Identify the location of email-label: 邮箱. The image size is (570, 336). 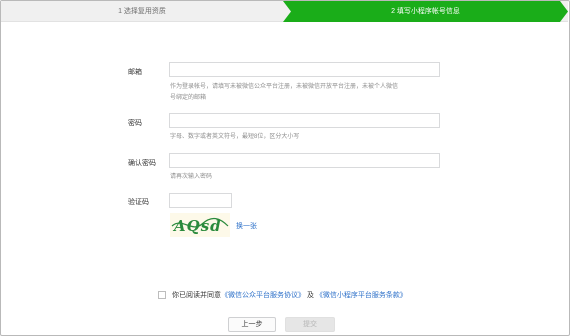
(135, 72).